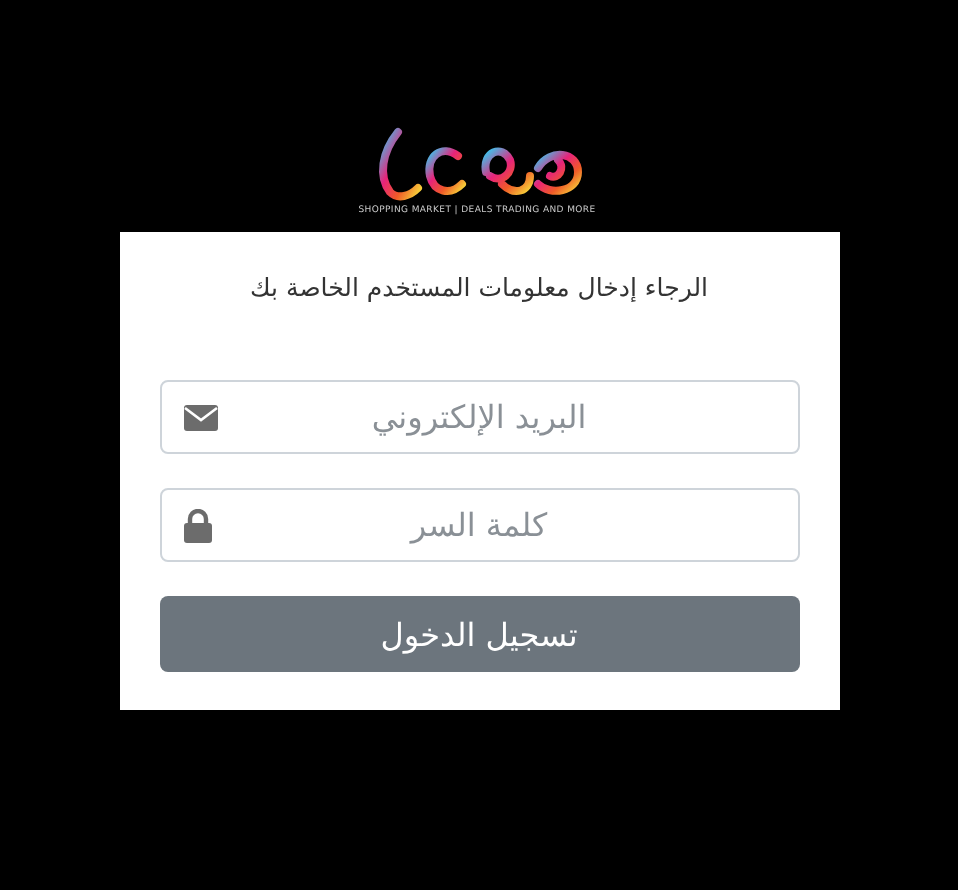 The height and width of the screenshot is (890, 958). I want to click on lock-icon, so click(197, 525).